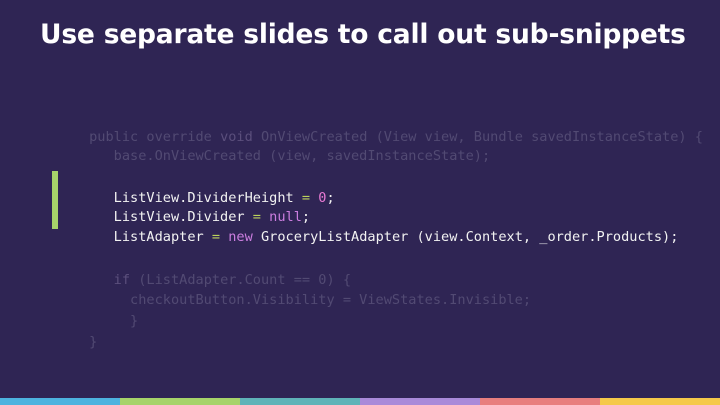 The height and width of the screenshot is (405, 720). I want to click on code-token: ListAdapter, so click(150, 237).